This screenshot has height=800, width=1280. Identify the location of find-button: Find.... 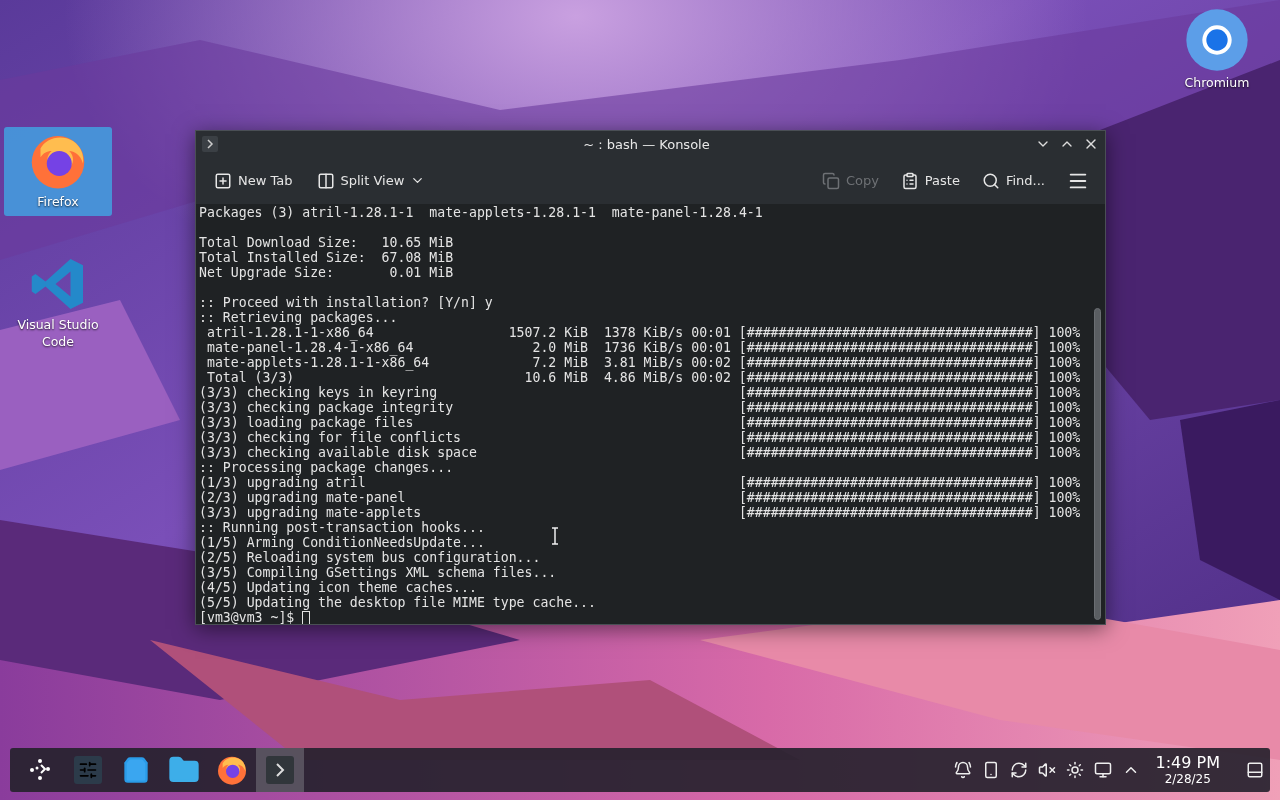
(1013, 180).